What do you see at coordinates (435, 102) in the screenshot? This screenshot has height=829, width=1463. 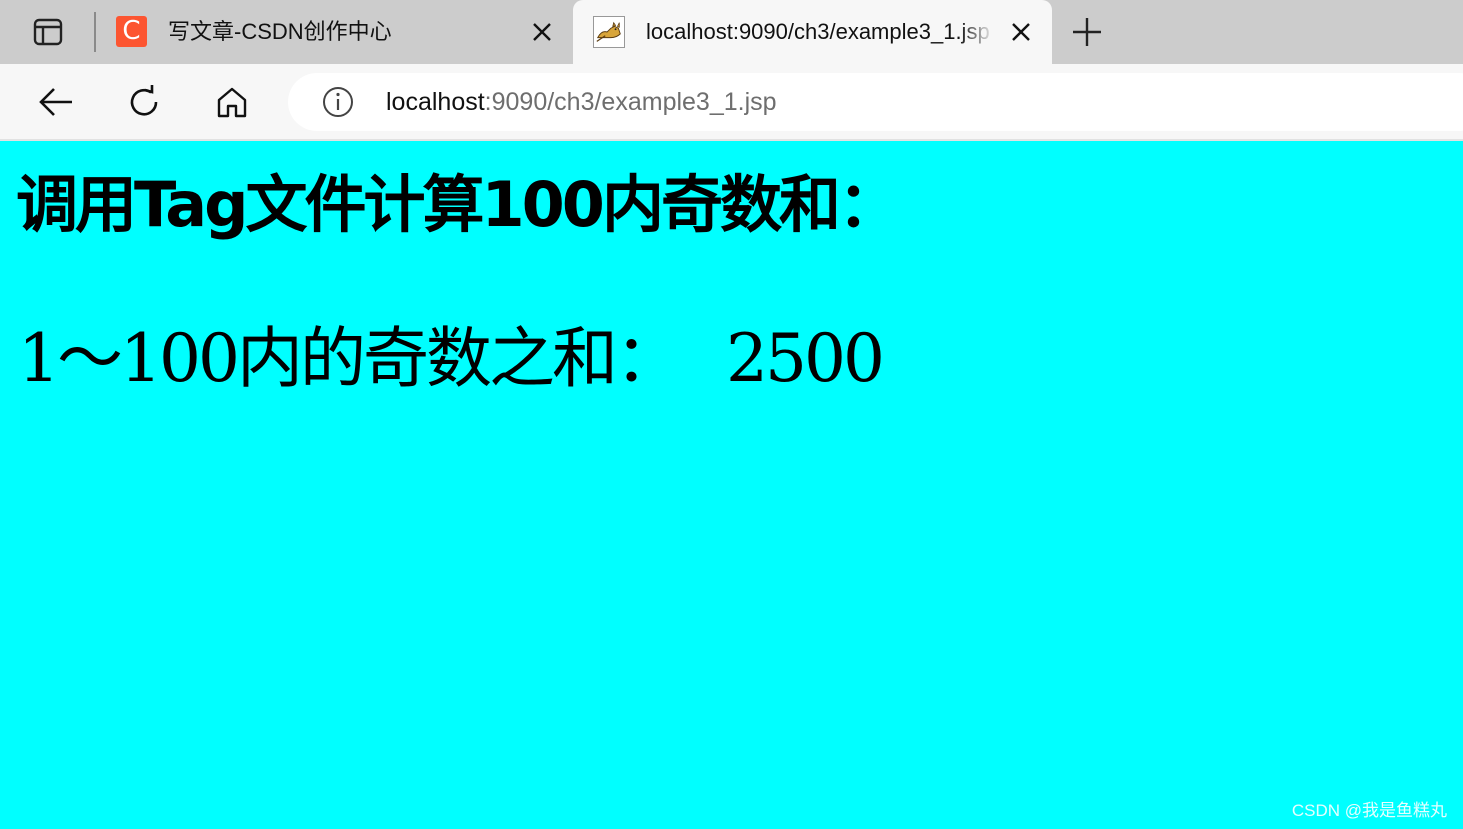 I see `url-host: localhost` at bounding box center [435, 102].